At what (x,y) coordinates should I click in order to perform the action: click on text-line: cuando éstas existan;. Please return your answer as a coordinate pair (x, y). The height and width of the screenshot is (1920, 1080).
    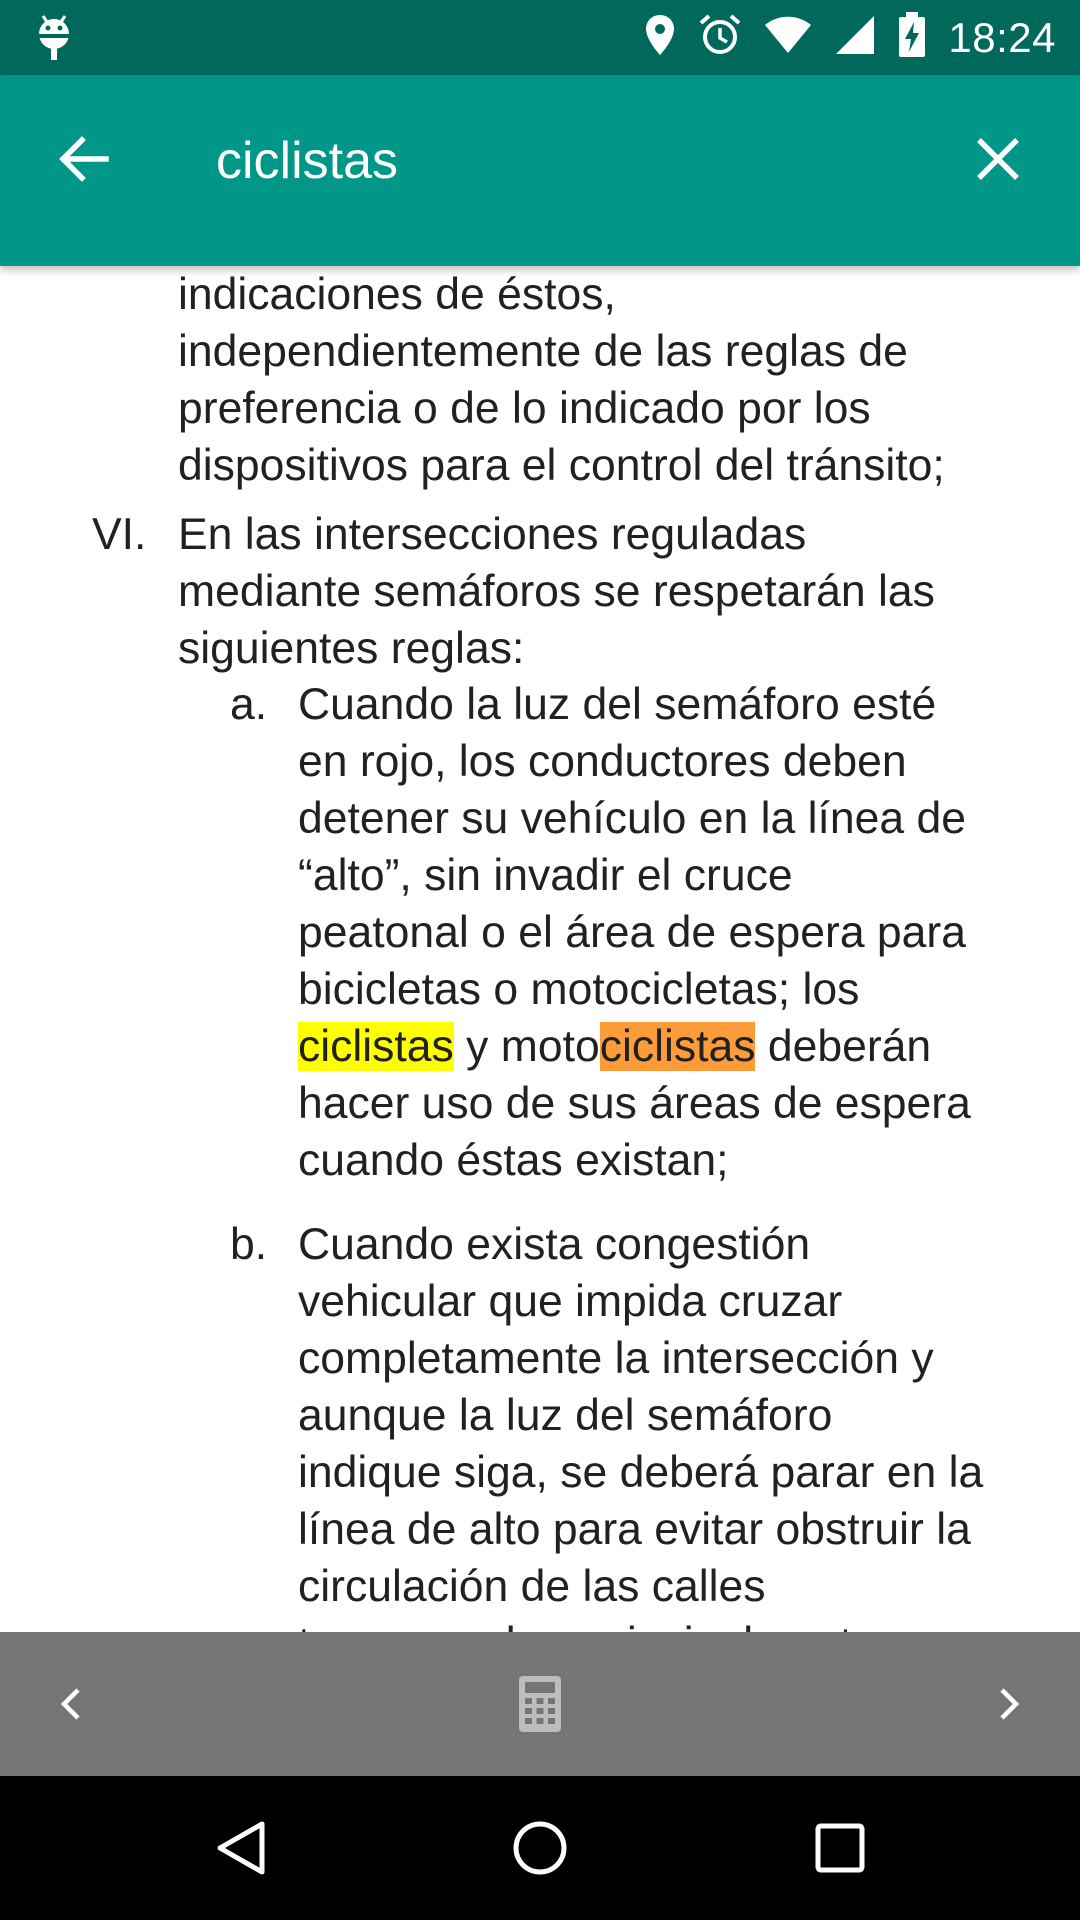
    Looking at the image, I should click on (513, 1160).